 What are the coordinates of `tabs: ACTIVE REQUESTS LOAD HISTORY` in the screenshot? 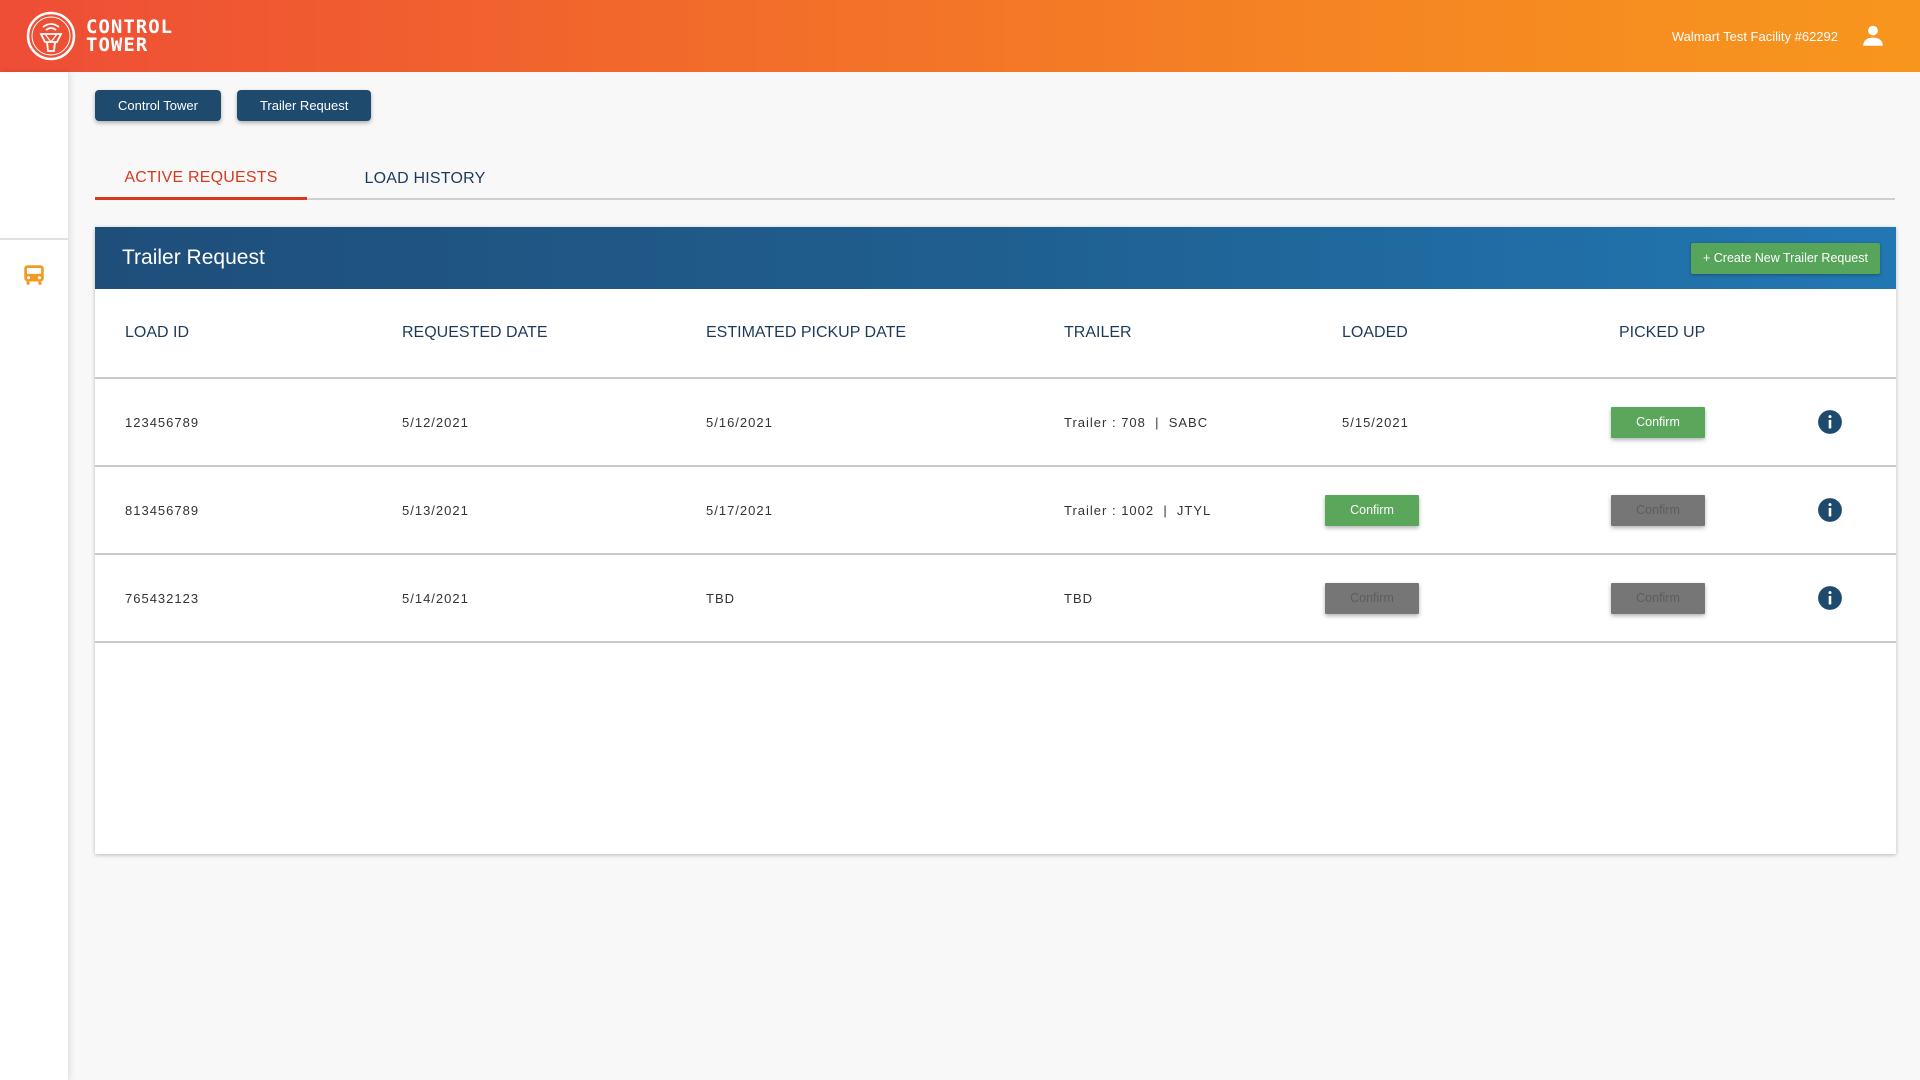 It's located at (995, 179).